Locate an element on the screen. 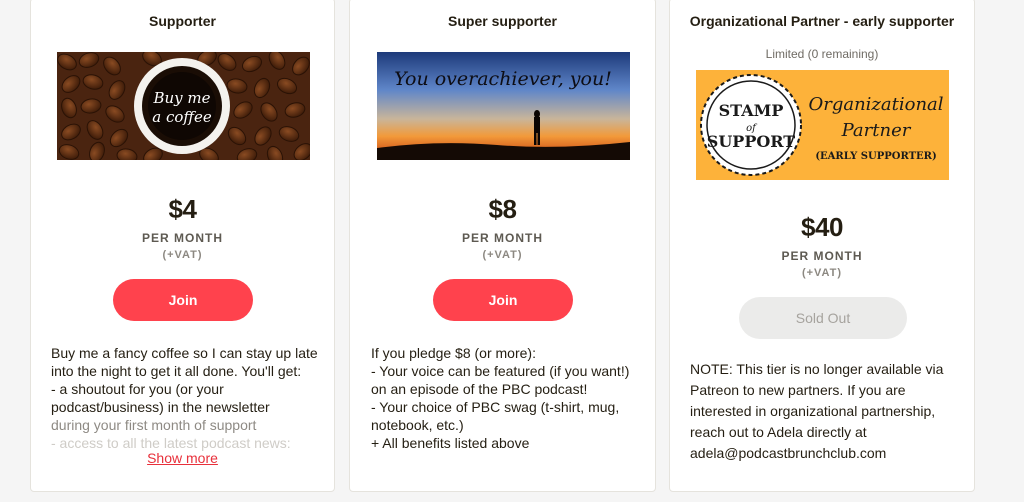 The width and height of the screenshot is (1024, 502). tier-title: Supporter is located at coordinates (182, 21).